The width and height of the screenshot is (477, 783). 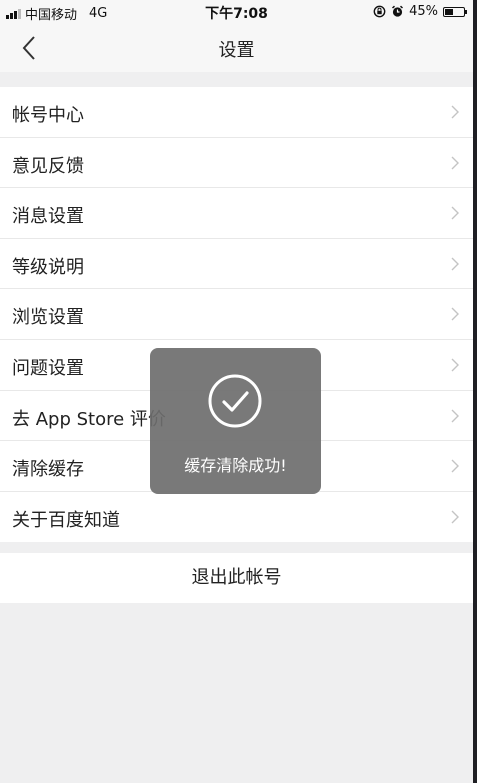 I want to click on toast: 缓存清除成功!, so click(x=235, y=421).